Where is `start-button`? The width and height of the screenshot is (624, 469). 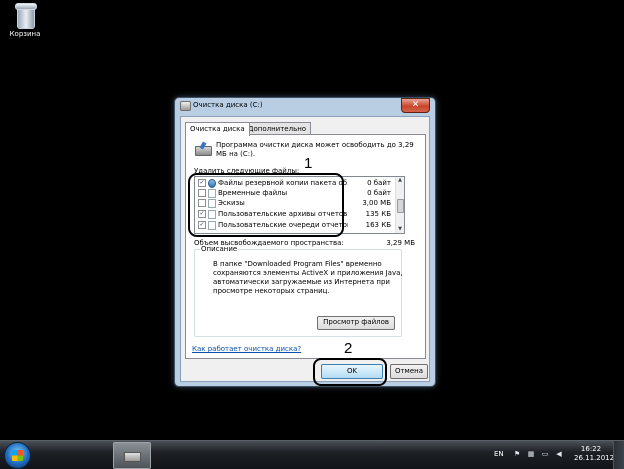 start-button is located at coordinates (17, 455).